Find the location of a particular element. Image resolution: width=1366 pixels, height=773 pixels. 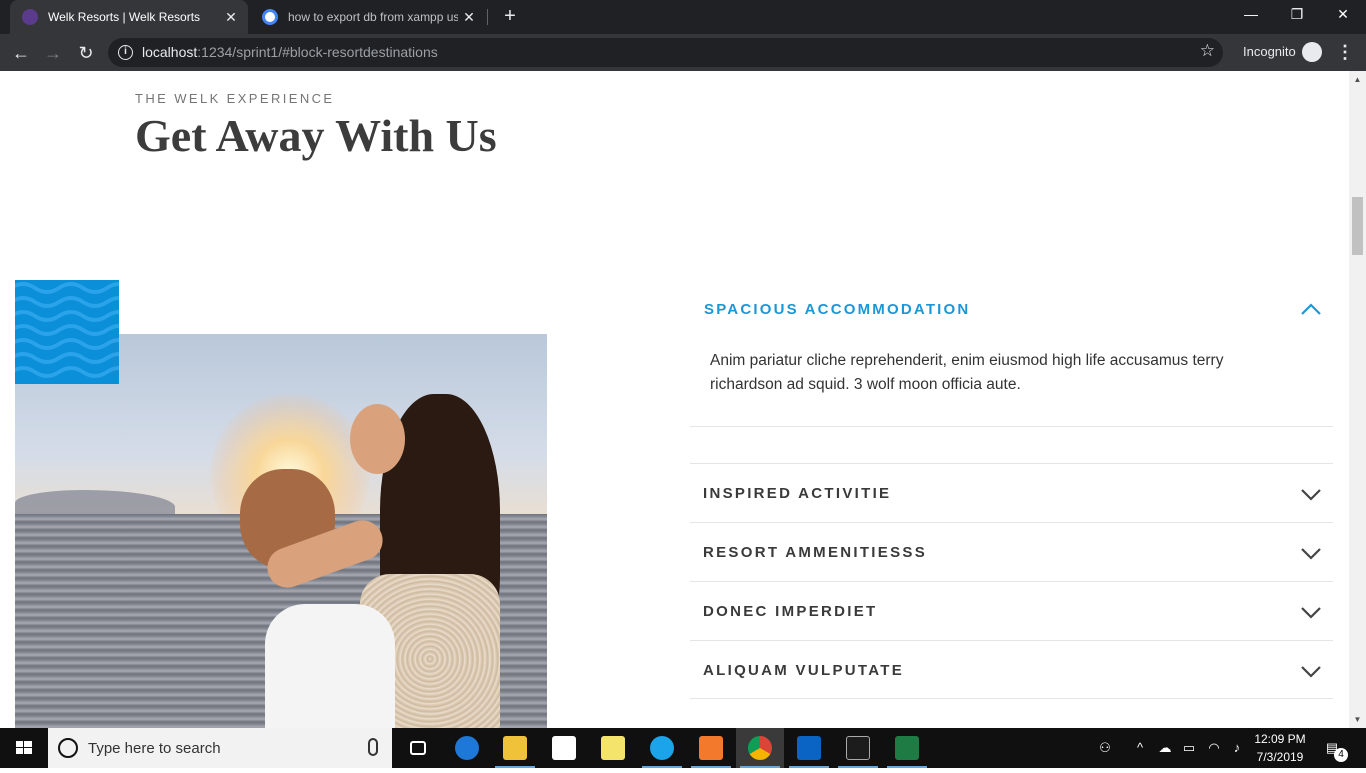

chrome-icon is located at coordinates (760, 748).